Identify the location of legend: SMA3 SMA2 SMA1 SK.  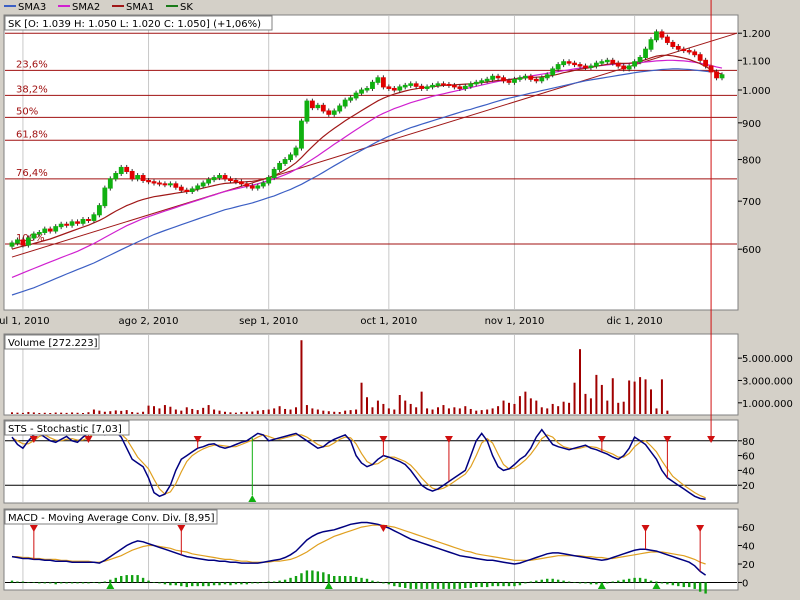
(98, 7).